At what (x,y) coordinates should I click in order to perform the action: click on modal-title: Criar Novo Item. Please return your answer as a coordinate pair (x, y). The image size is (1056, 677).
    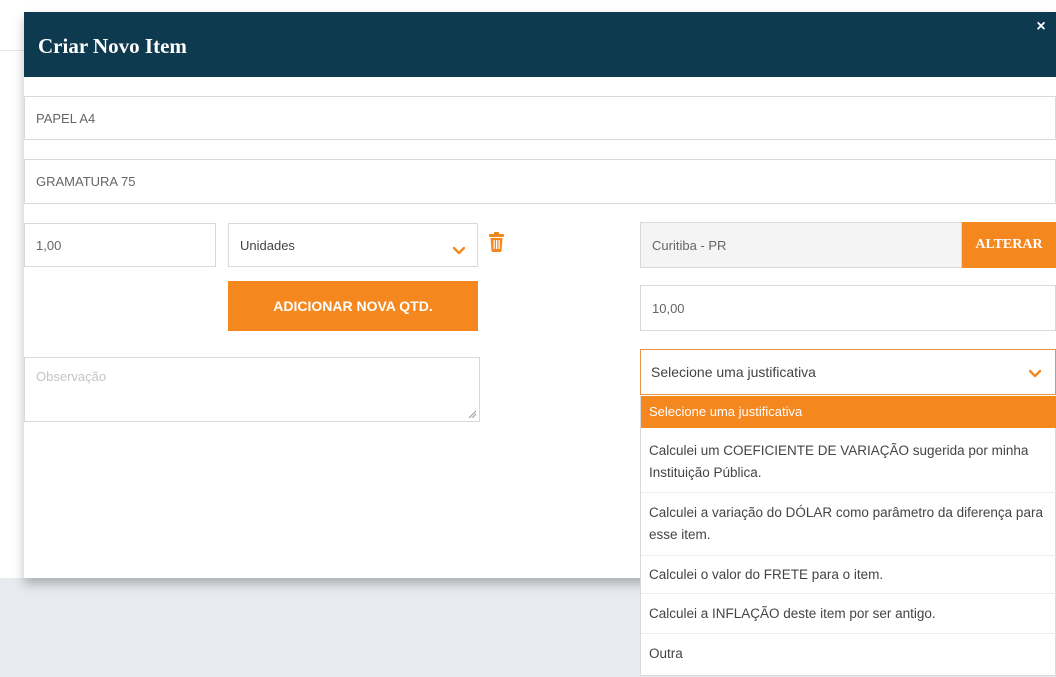
    Looking at the image, I should click on (112, 46).